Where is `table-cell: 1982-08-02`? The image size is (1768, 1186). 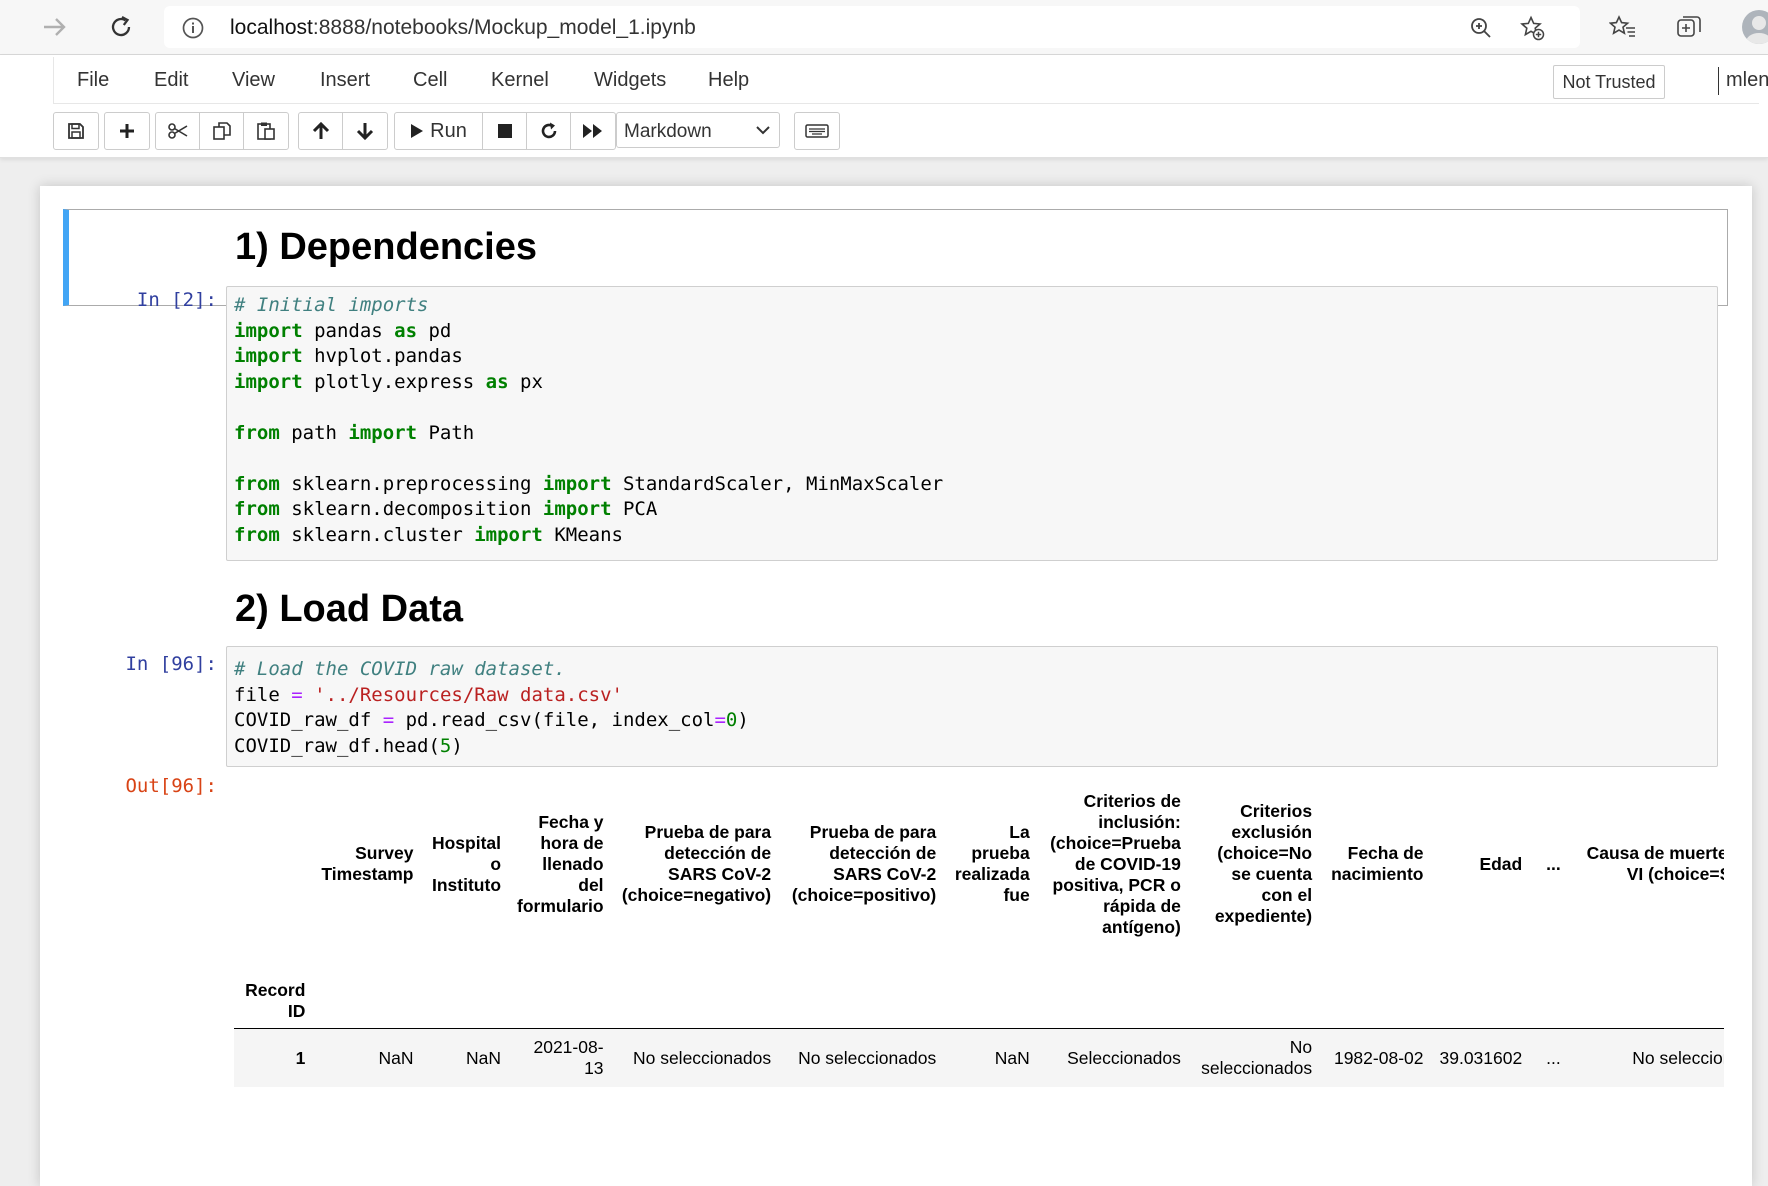
table-cell: 1982-08-02 is located at coordinates (1376, 1057).